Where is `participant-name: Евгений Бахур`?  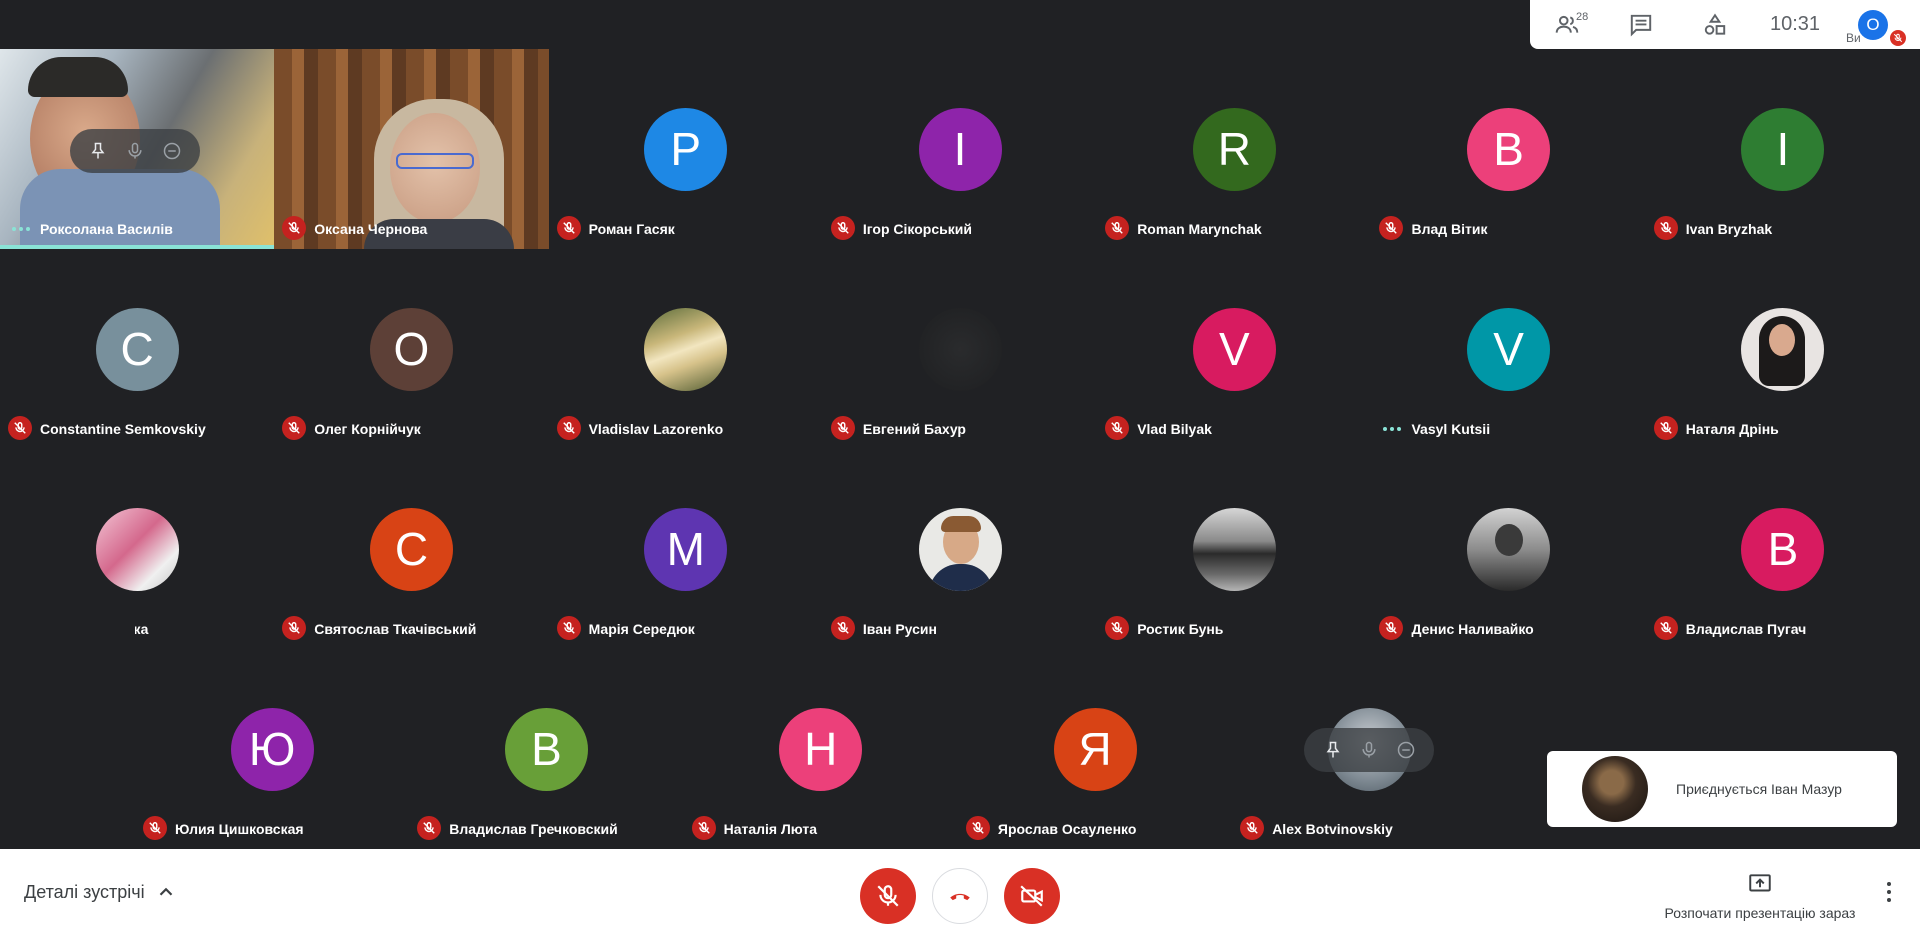
participant-name: Евгений Бахур is located at coordinates (914, 429).